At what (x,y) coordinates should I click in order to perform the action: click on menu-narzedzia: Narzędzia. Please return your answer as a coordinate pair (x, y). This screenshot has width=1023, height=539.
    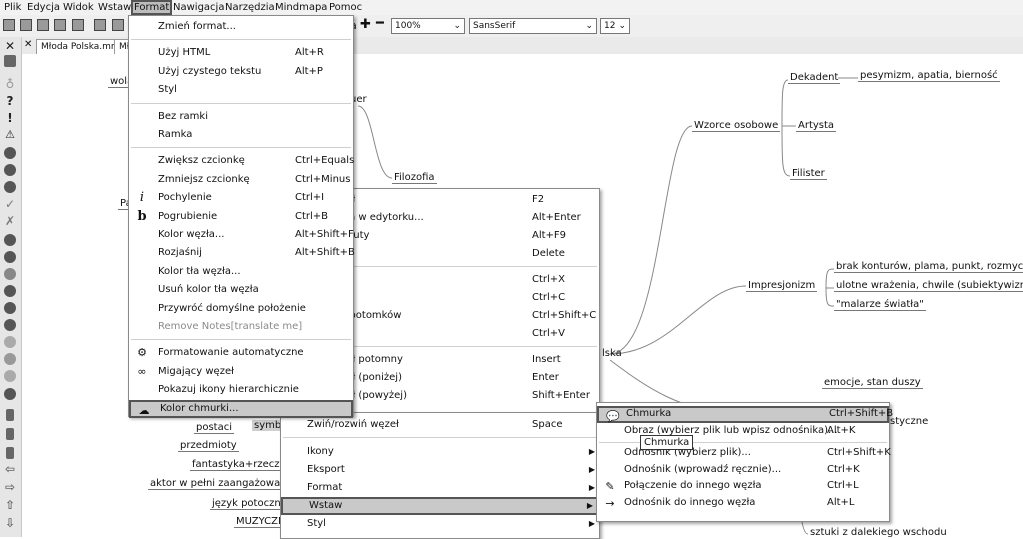
    Looking at the image, I should click on (250, 7).